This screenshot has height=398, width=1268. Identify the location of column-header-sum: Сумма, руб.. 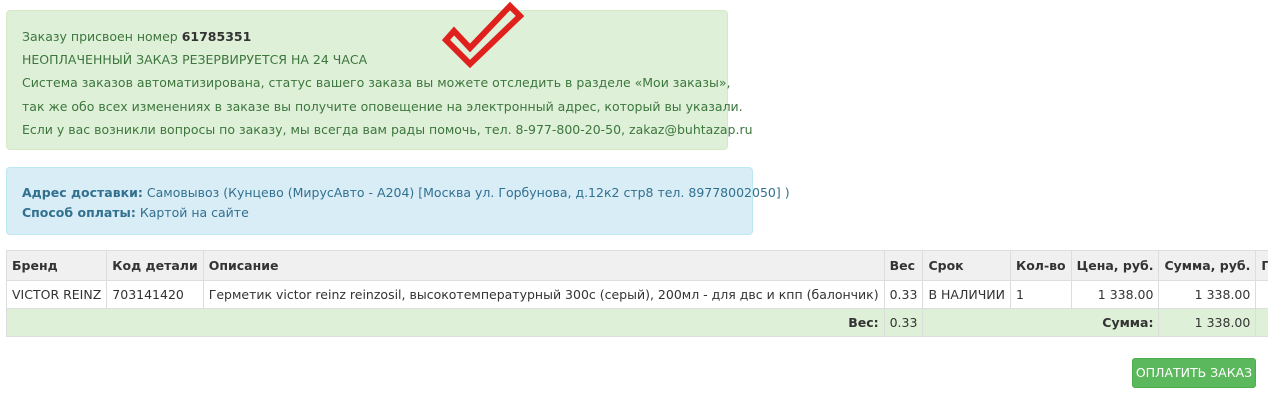
(1207, 265).